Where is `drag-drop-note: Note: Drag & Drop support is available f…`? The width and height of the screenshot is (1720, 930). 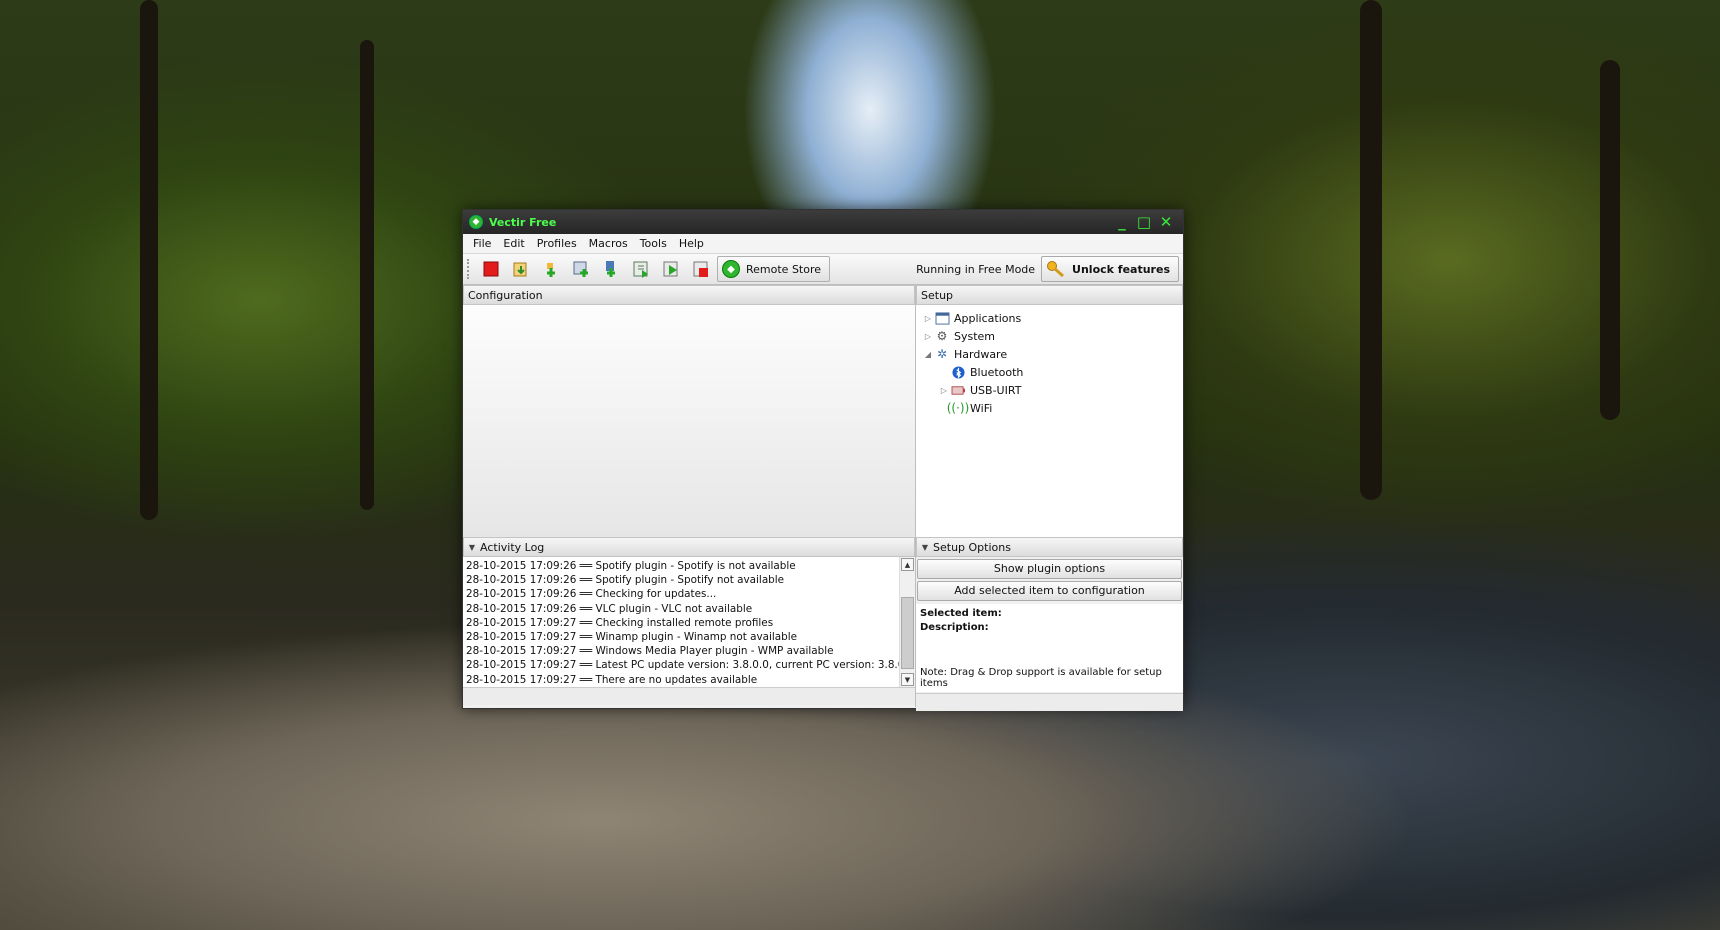
drag-drop-note: Note: Drag & Drop support is available f… is located at coordinates (1041, 678).